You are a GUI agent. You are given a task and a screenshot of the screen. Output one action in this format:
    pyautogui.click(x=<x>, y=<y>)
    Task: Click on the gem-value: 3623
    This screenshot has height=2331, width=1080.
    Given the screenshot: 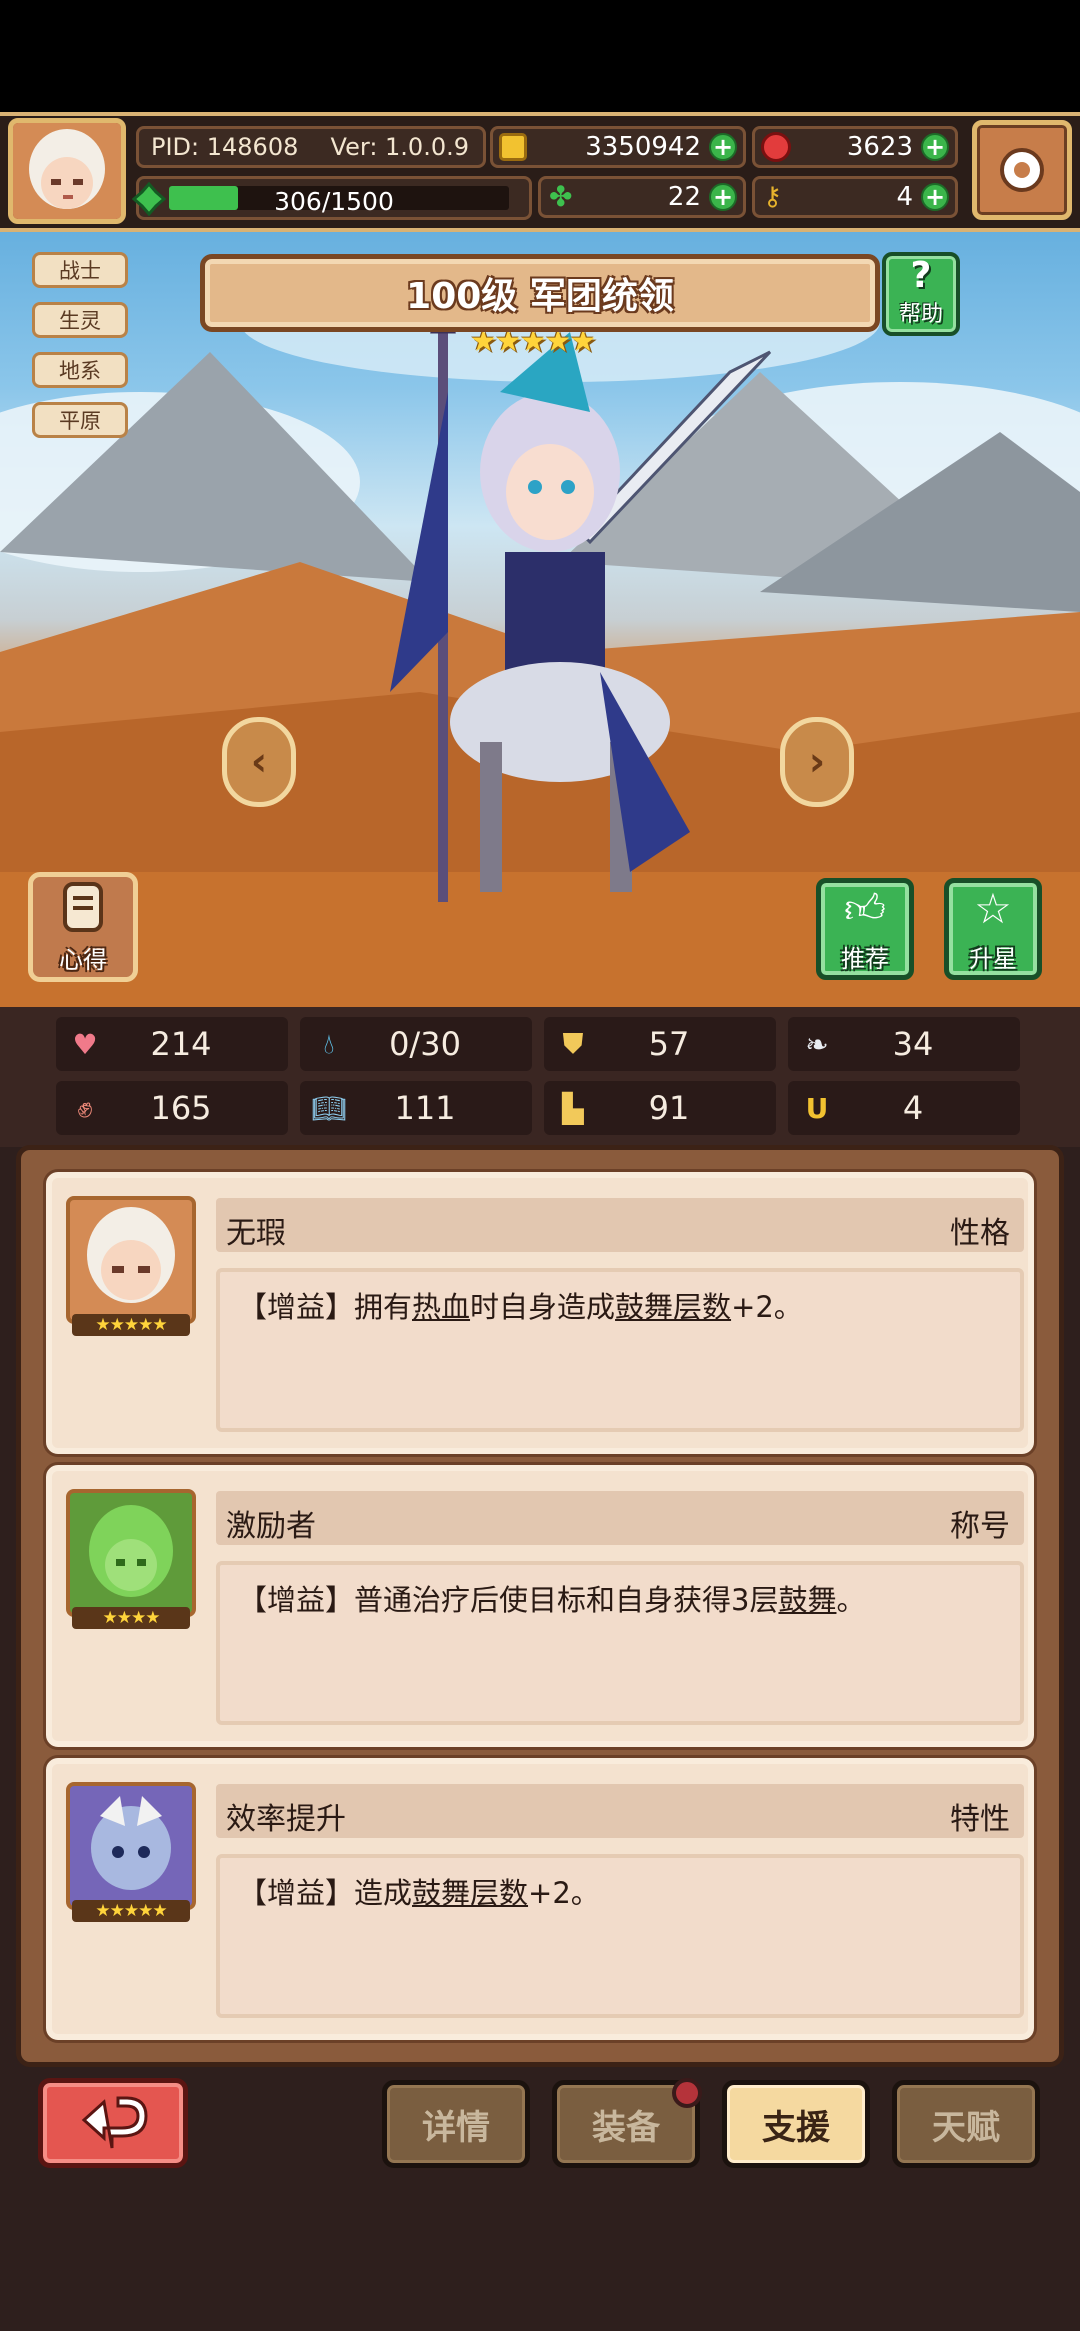 What is the action you would take?
    pyautogui.click(x=879, y=147)
    